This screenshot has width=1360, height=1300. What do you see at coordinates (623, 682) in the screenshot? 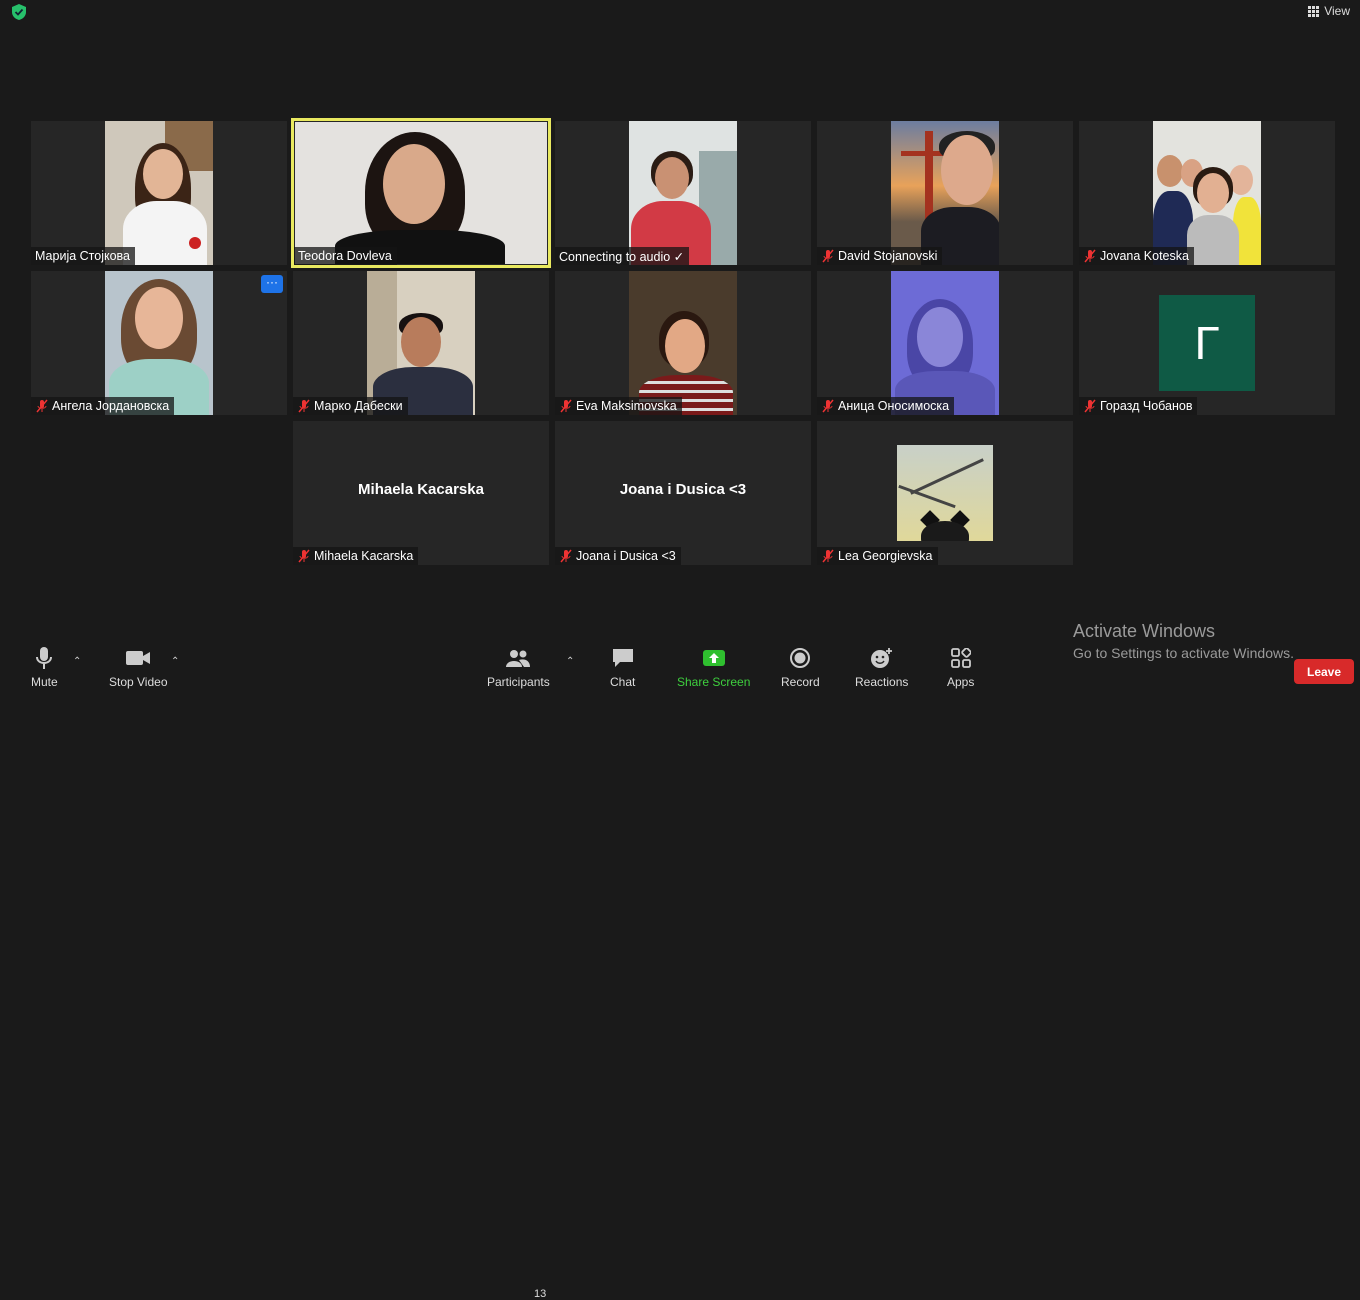
I see `chat-label: Chat` at bounding box center [623, 682].